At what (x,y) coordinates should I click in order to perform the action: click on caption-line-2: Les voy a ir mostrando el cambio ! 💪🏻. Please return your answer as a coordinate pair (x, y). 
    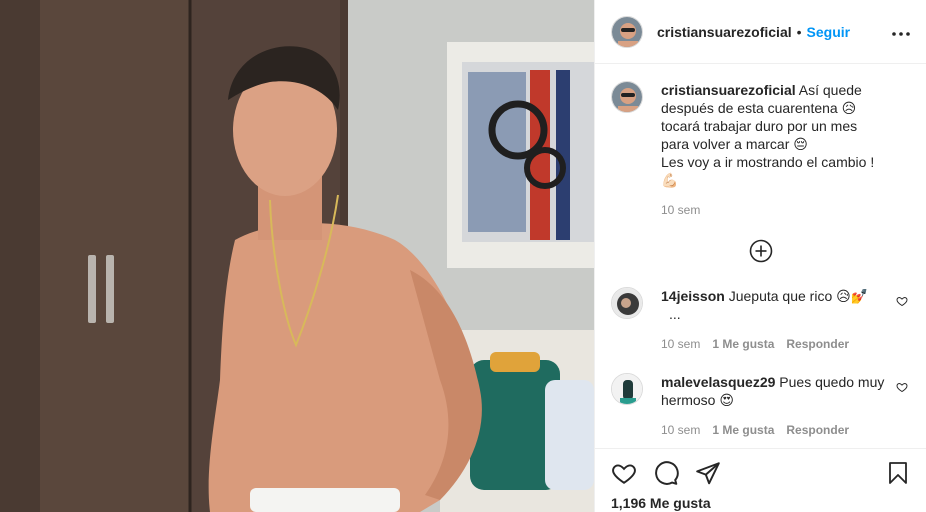
    Looking at the image, I should click on (768, 171).